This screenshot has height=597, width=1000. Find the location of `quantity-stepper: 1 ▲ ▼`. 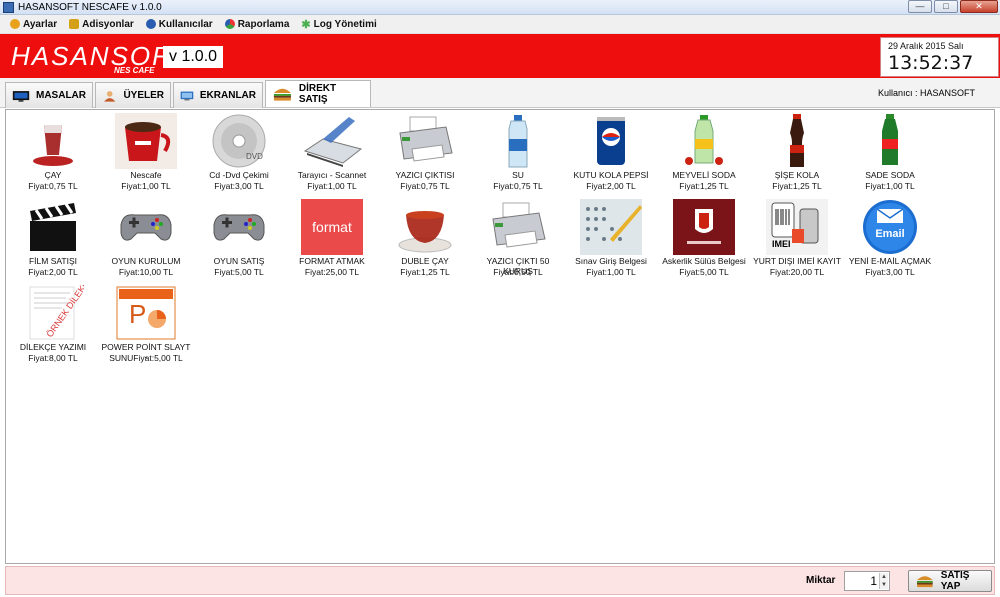

quantity-stepper: 1 ▲ ▼ is located at coordinates (867, 581).